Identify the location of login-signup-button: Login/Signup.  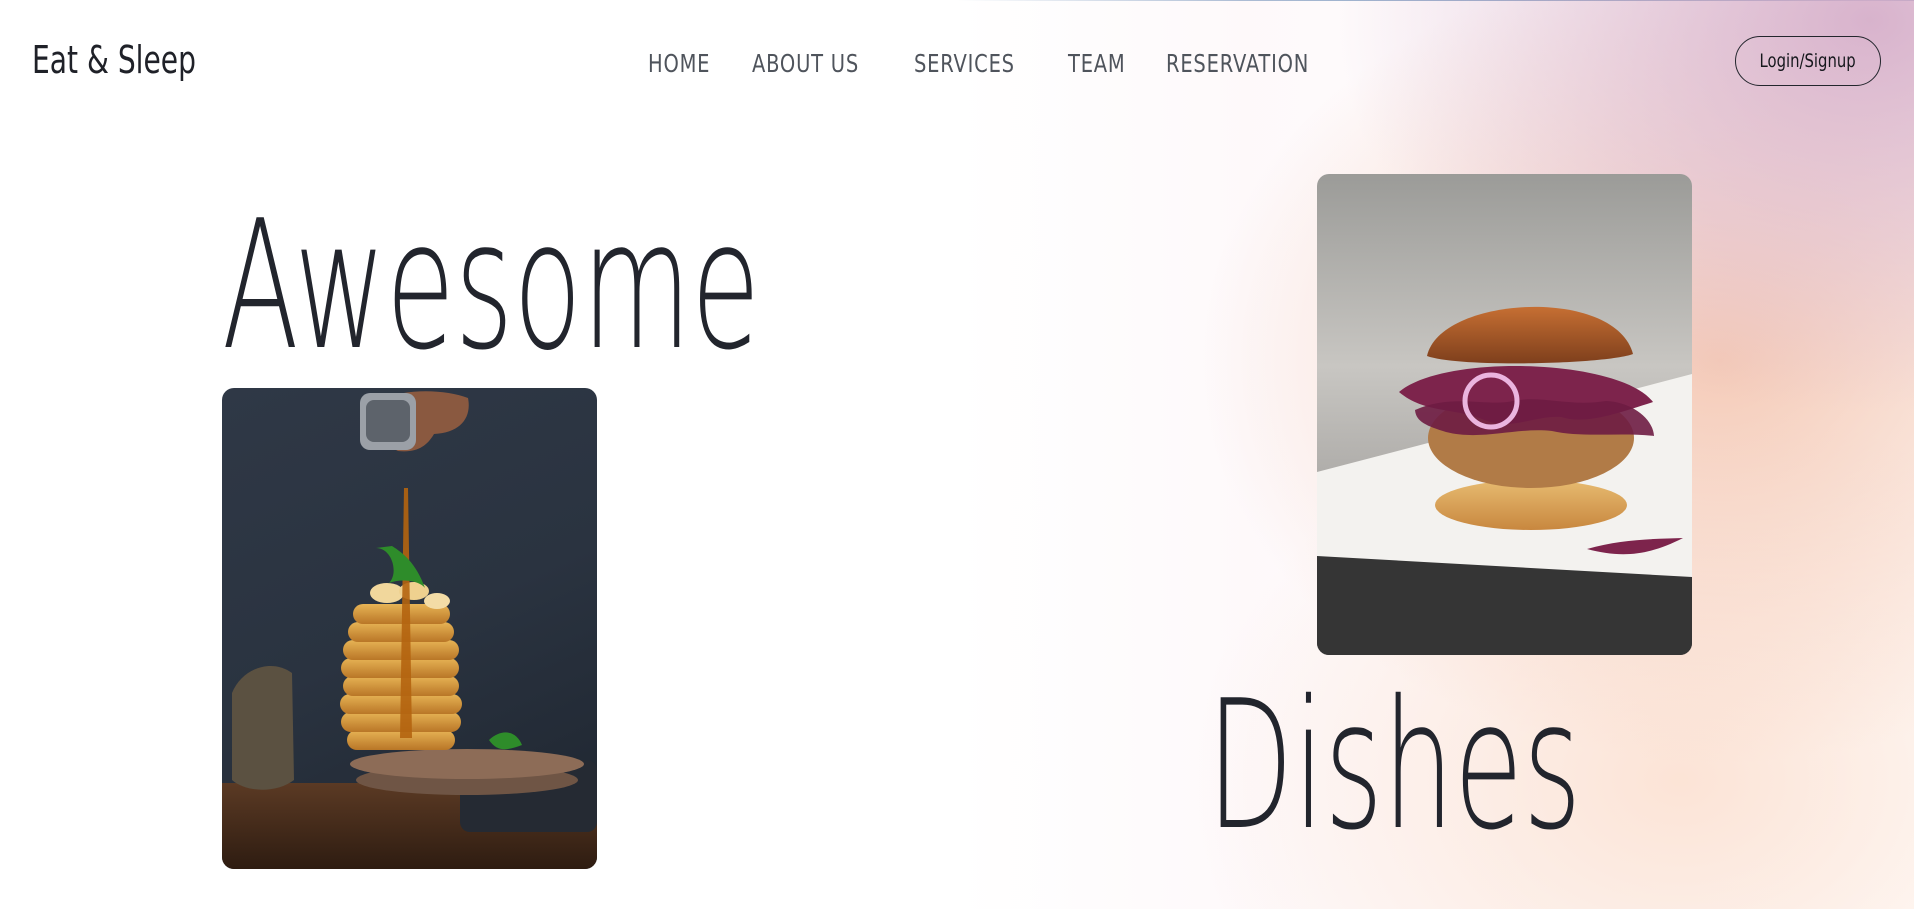
(1808, 61).